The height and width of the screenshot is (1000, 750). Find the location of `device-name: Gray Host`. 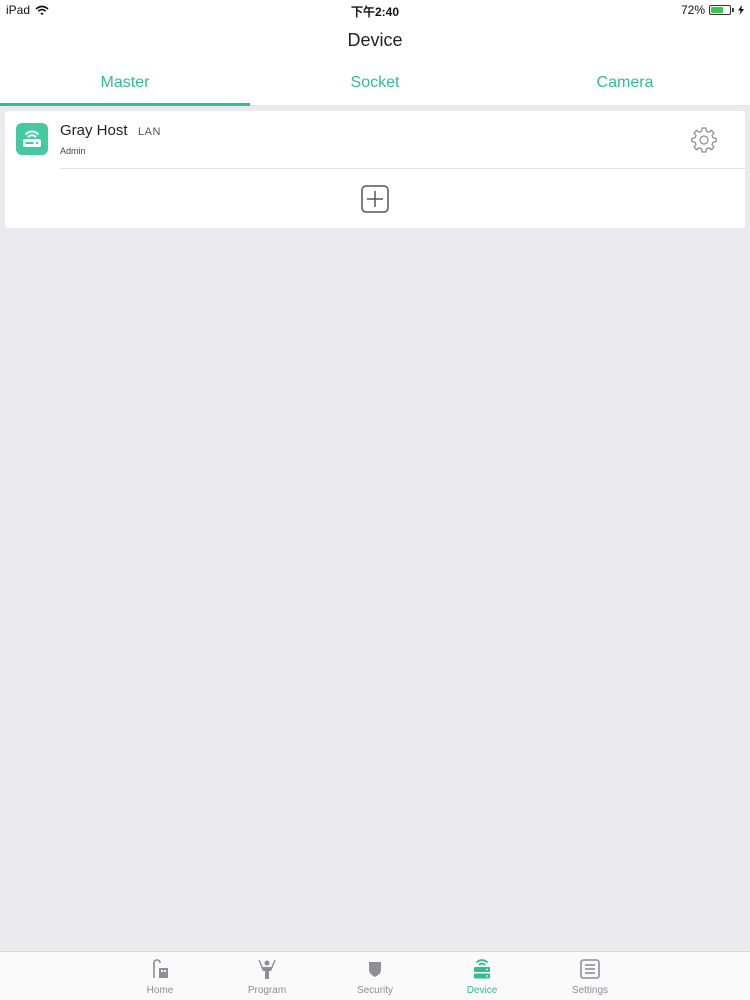

device-name: Gray Host is located at coordinates (94, 130).